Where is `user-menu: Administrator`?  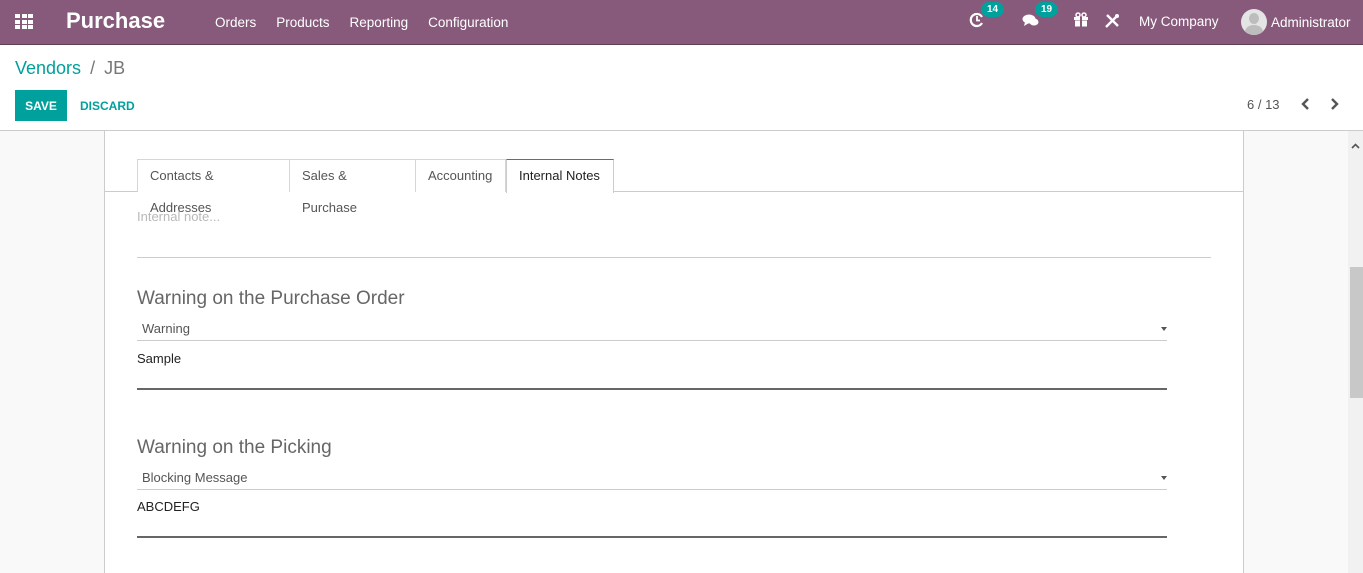 user-menu: Administrator is located at coordinates (1296, 22).